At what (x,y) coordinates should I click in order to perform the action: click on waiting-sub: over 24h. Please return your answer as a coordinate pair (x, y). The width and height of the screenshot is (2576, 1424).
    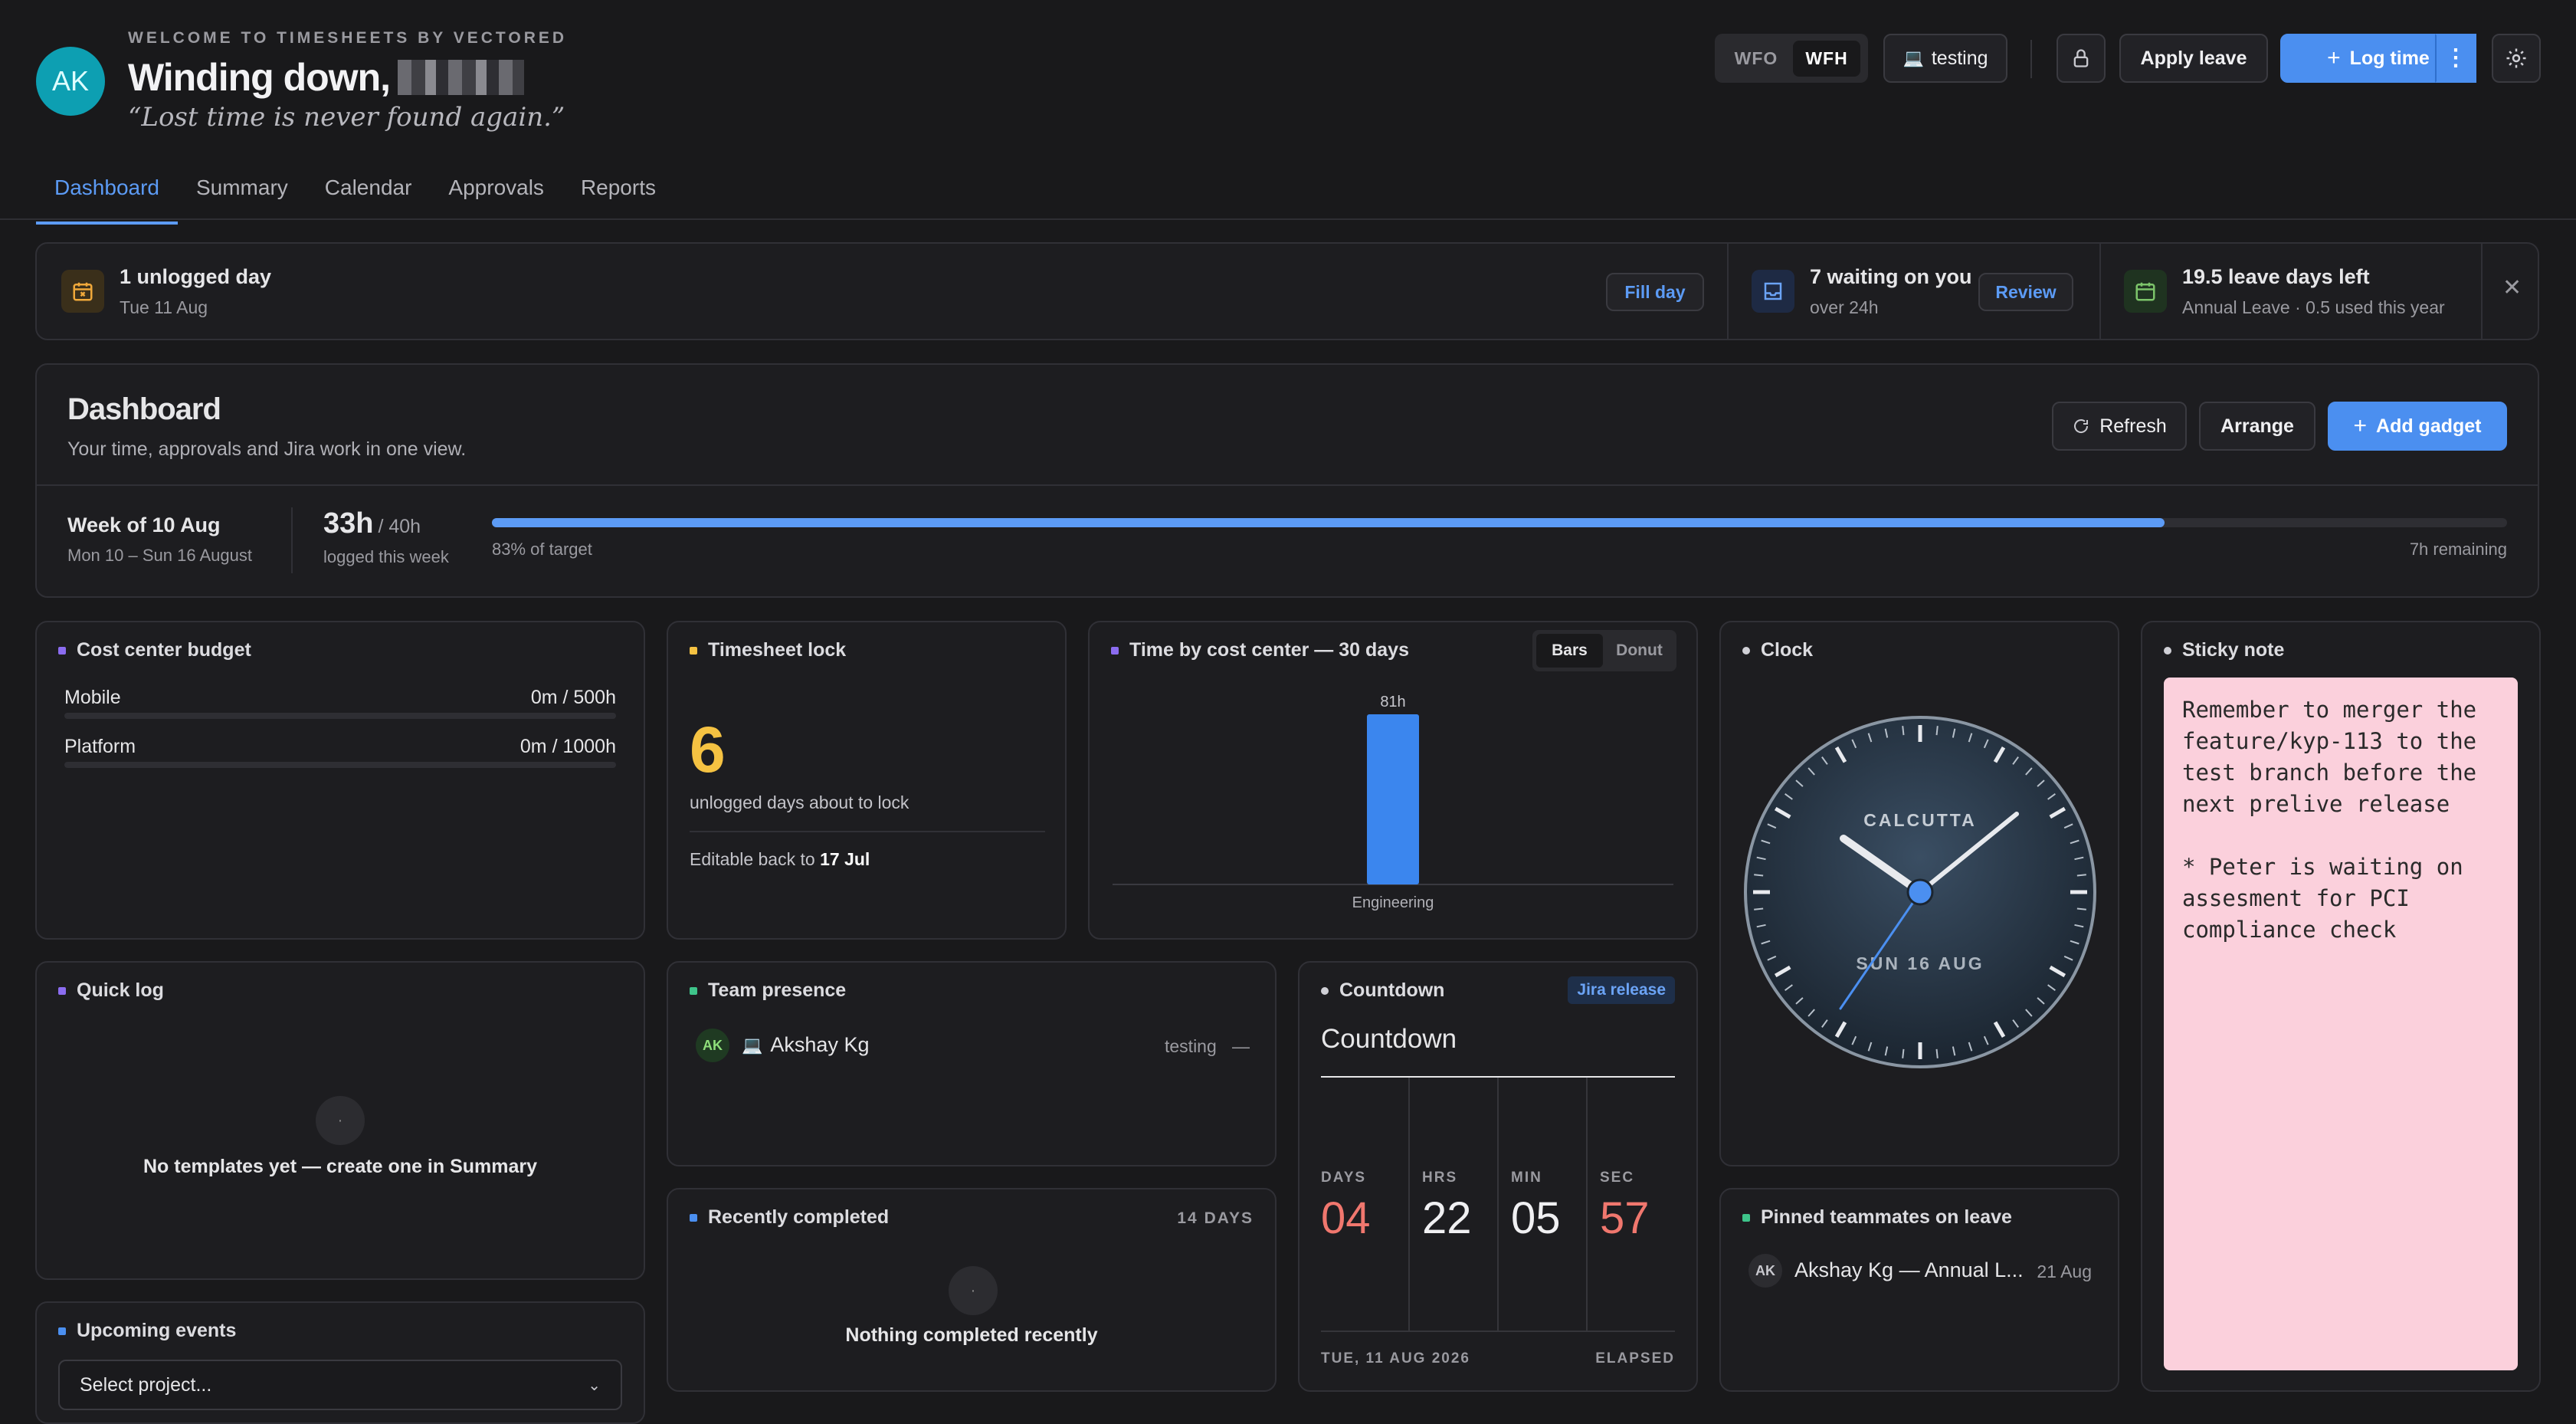
    Looking at the image, I should click on (1844, 307).